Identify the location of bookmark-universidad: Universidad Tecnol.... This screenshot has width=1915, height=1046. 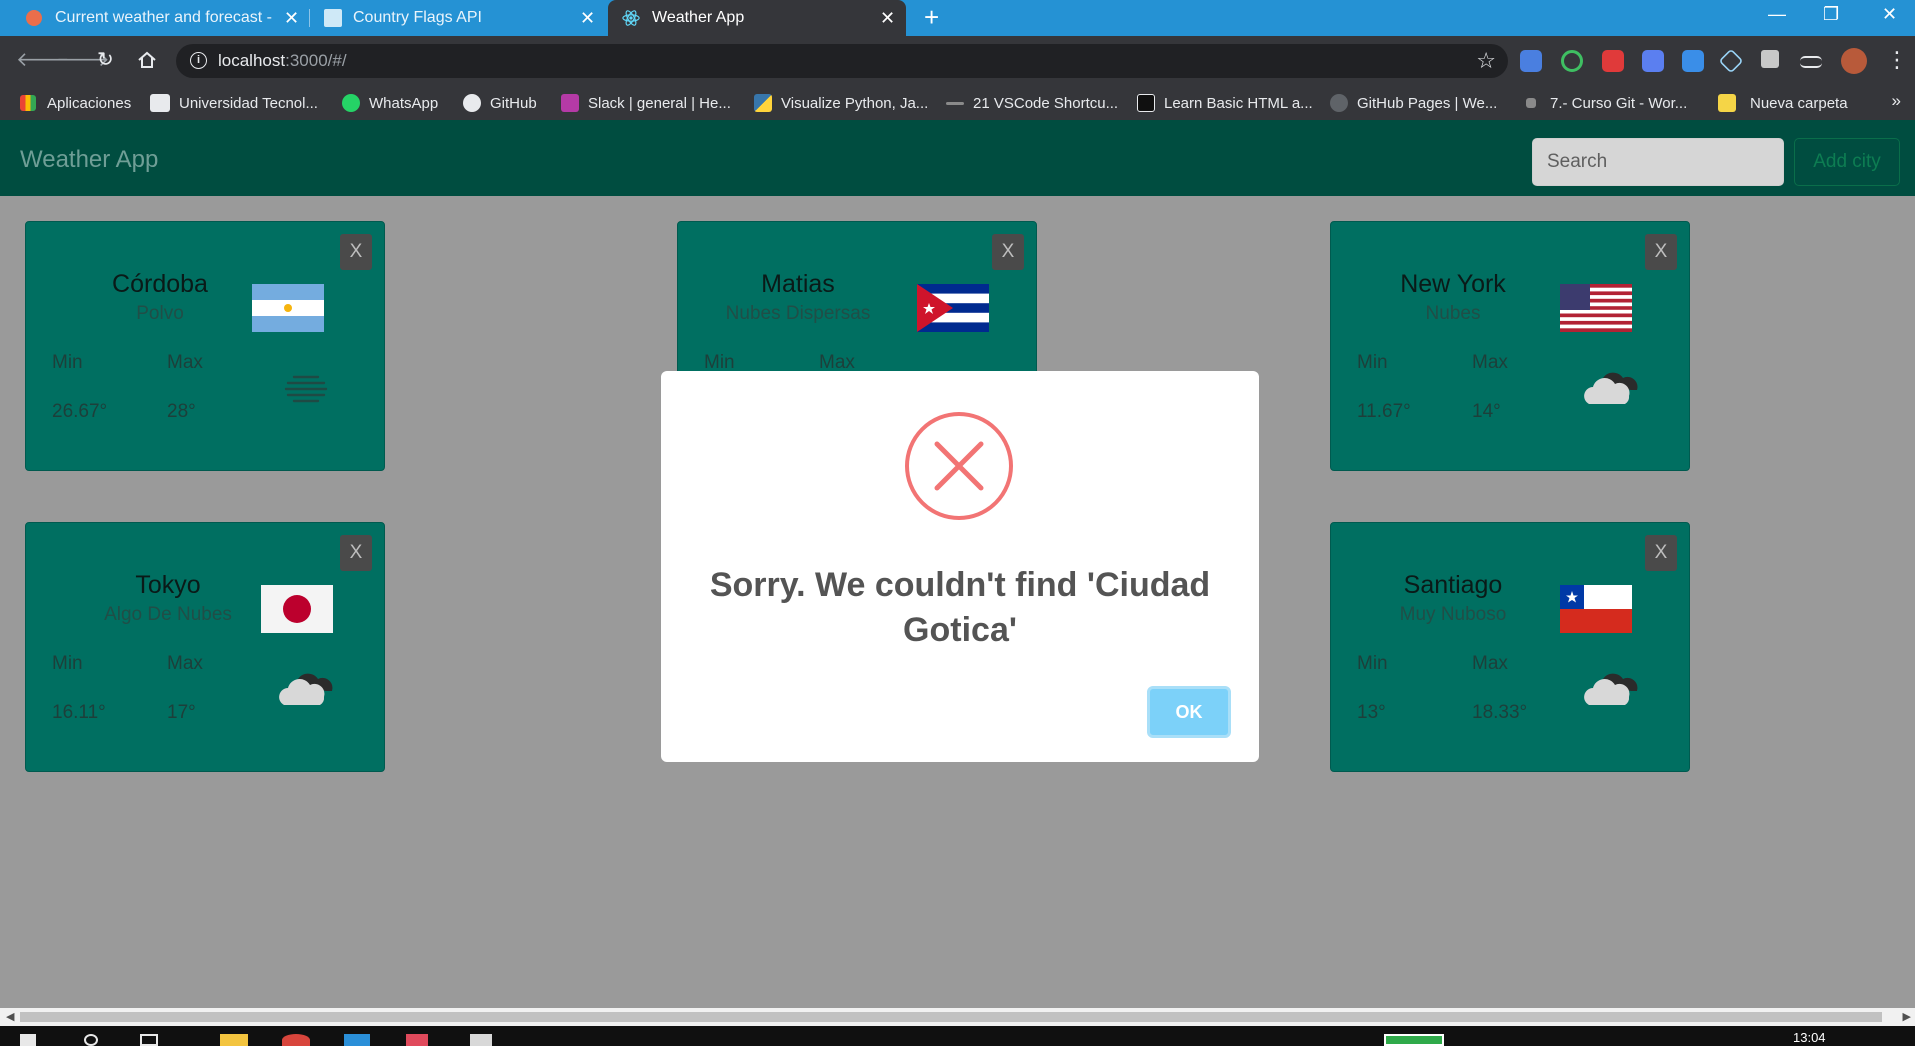
(234, 103).